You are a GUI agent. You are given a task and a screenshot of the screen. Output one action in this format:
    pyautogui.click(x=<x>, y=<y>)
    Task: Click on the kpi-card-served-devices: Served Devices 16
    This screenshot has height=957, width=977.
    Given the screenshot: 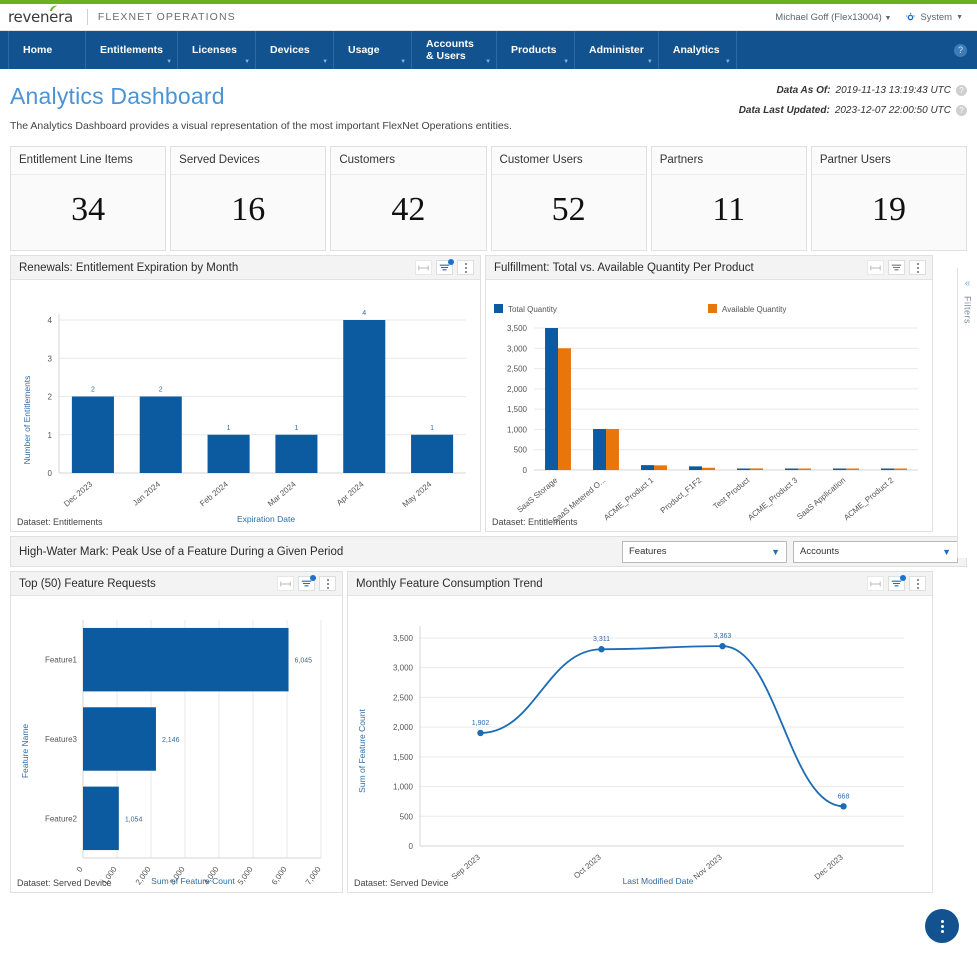 What is the action you would take?
    pyautogui.click(x=248, y=198)
    